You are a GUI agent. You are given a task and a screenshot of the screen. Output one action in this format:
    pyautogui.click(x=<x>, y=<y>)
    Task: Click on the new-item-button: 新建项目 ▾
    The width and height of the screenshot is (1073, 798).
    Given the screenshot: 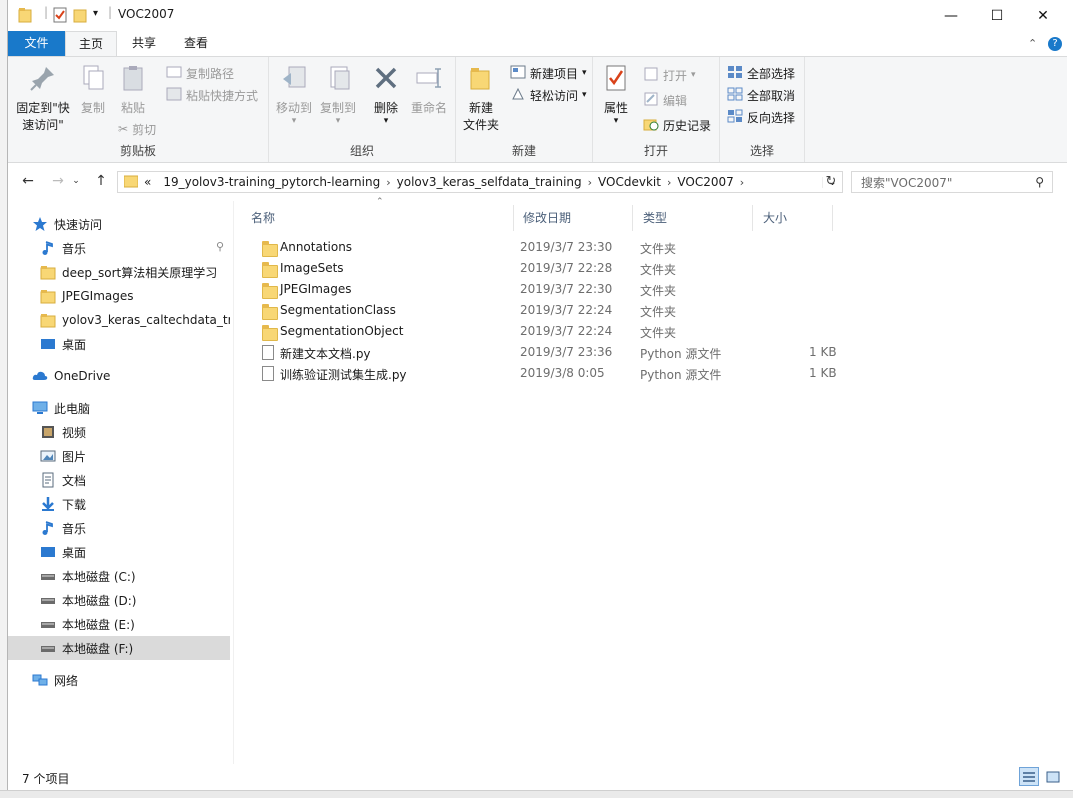 What is the action you would take?
    pyautogui.click(x=548, y=73)
    